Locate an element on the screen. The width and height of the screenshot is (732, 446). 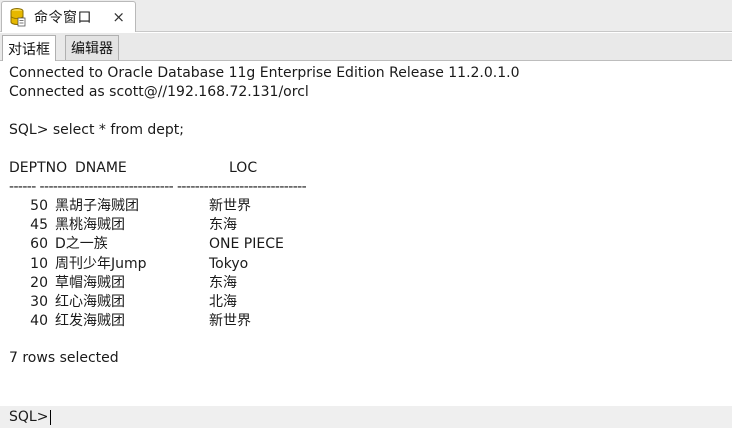
sub-tab-bar: 对话框 编辑器 is located at coordinates (366, 47).